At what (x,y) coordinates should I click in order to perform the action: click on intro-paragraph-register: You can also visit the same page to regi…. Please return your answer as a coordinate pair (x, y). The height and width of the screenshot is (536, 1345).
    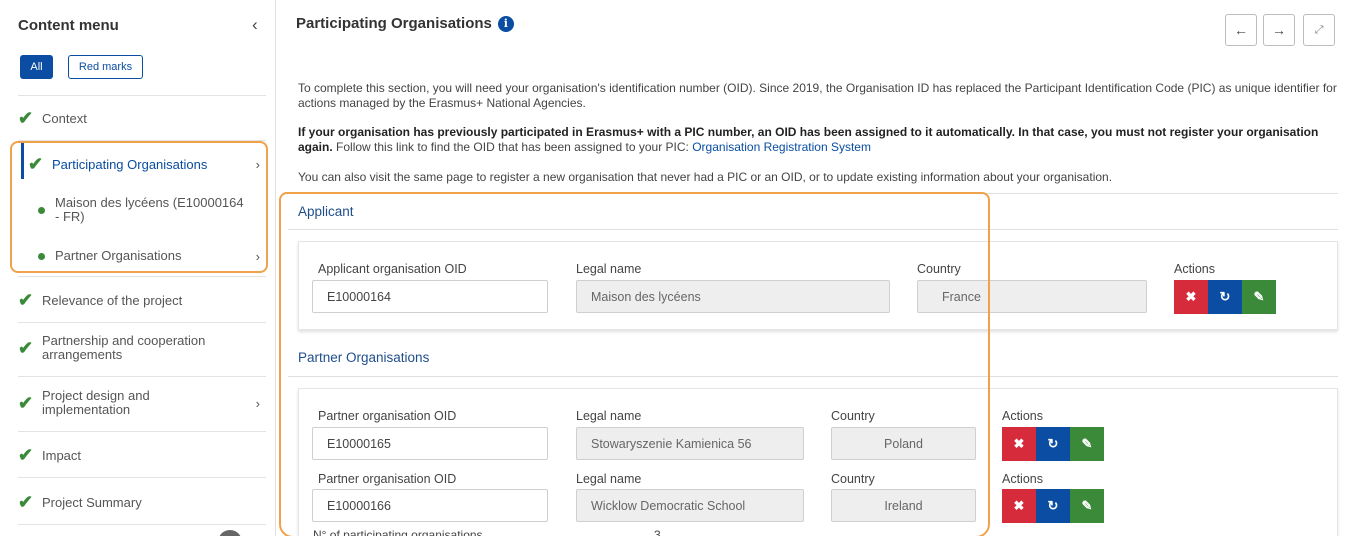
    Looking at the image, I should click on (705, 177).